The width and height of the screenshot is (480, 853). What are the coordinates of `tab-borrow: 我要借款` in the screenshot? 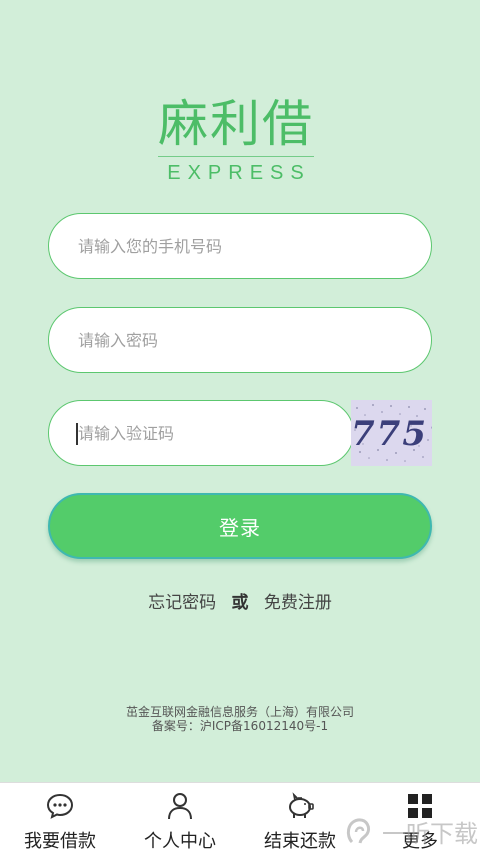 It's located at (60, 818).